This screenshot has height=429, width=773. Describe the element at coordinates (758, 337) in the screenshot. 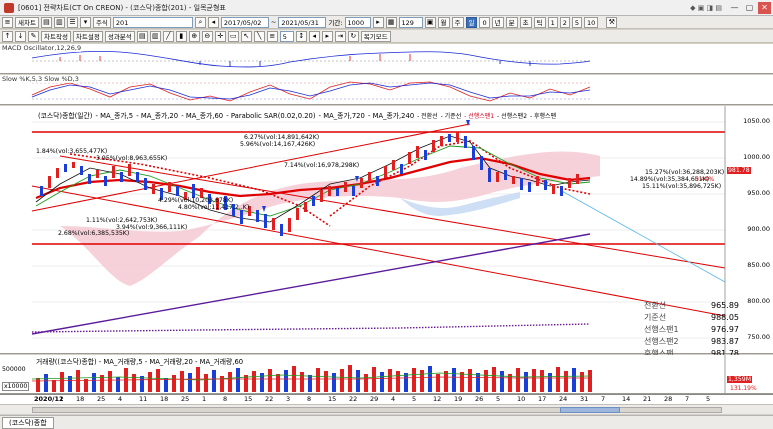

I see `y-tick: 750.00` at that location.